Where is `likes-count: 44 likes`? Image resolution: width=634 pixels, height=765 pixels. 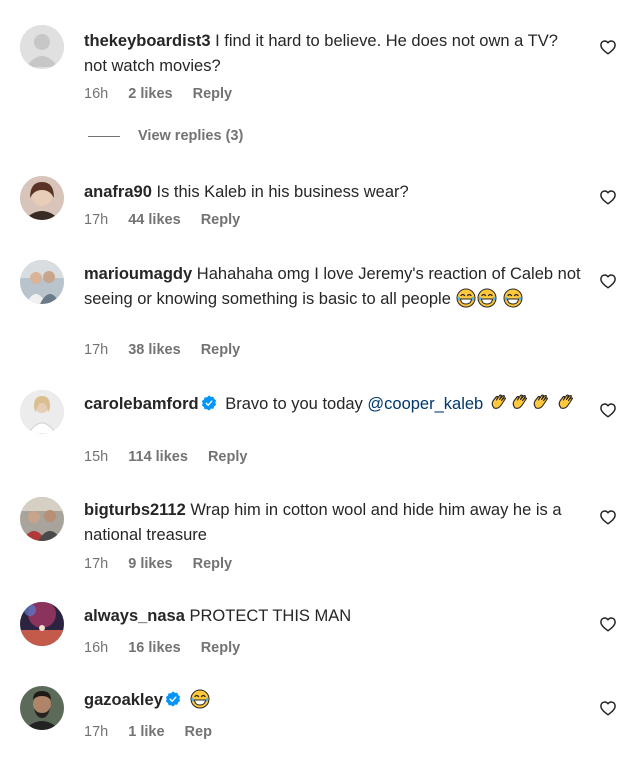 likes-count: 44 likes is located at coordinates (154, 220).